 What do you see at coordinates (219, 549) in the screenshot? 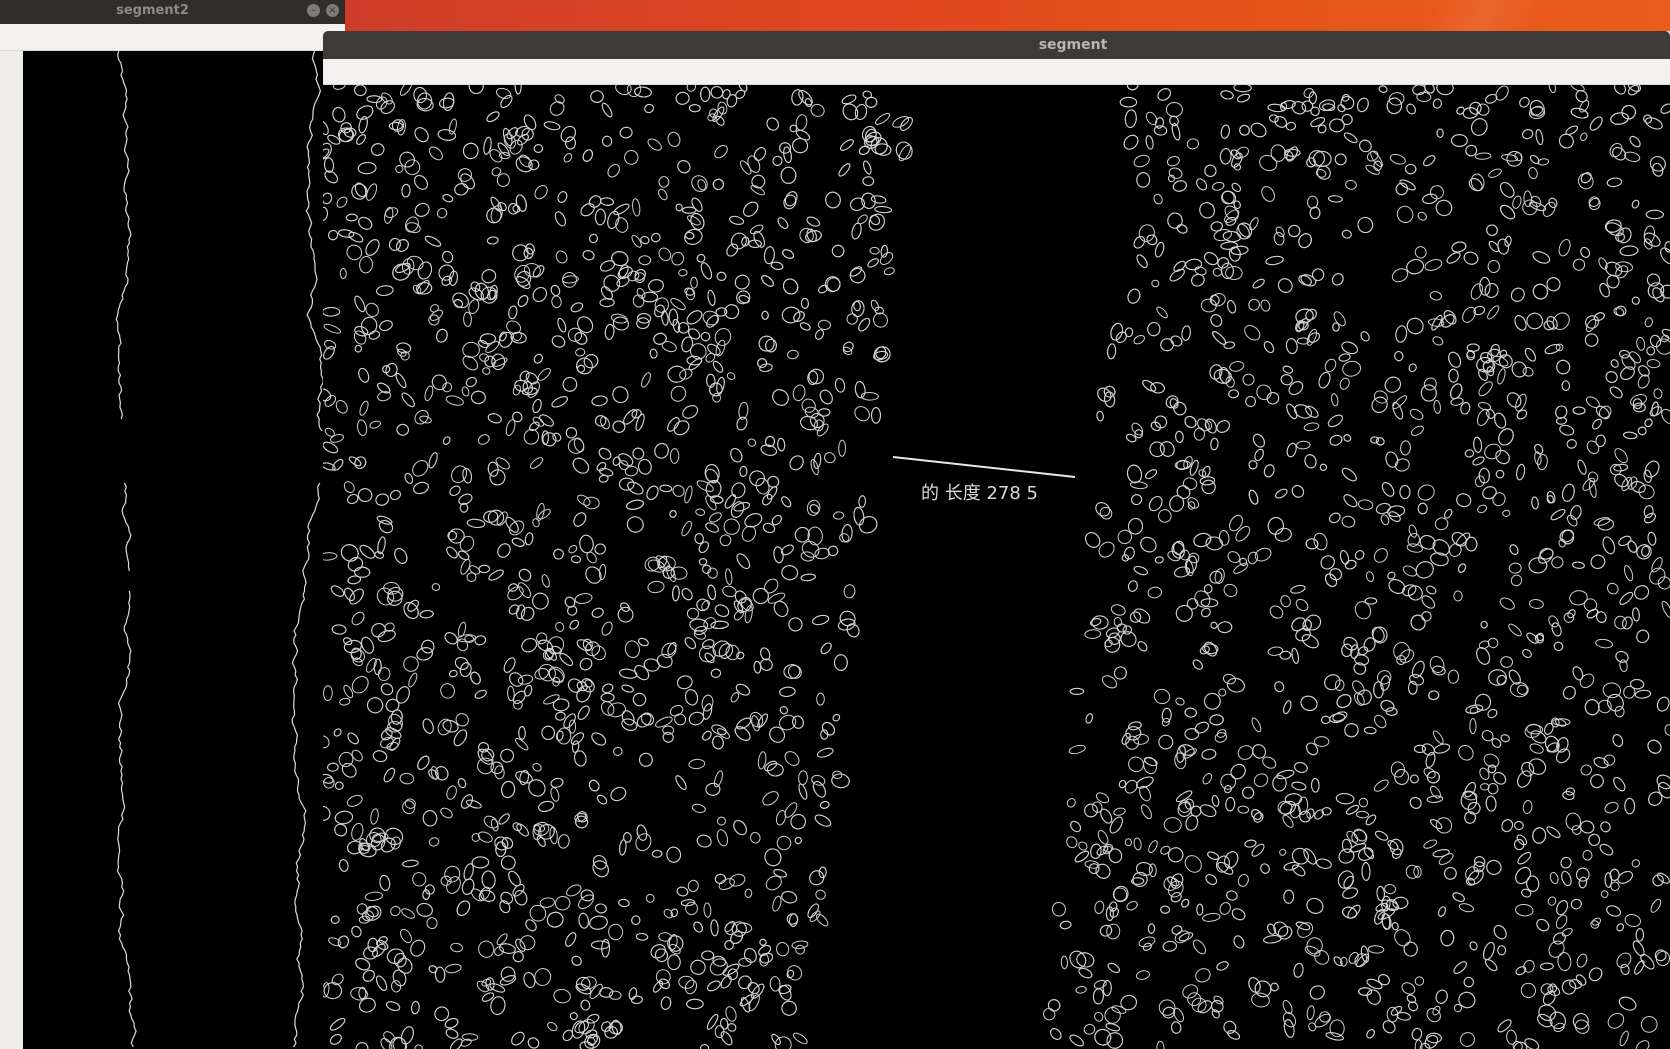
I see `edge-image-narrow` at bounding box center [219, 549].